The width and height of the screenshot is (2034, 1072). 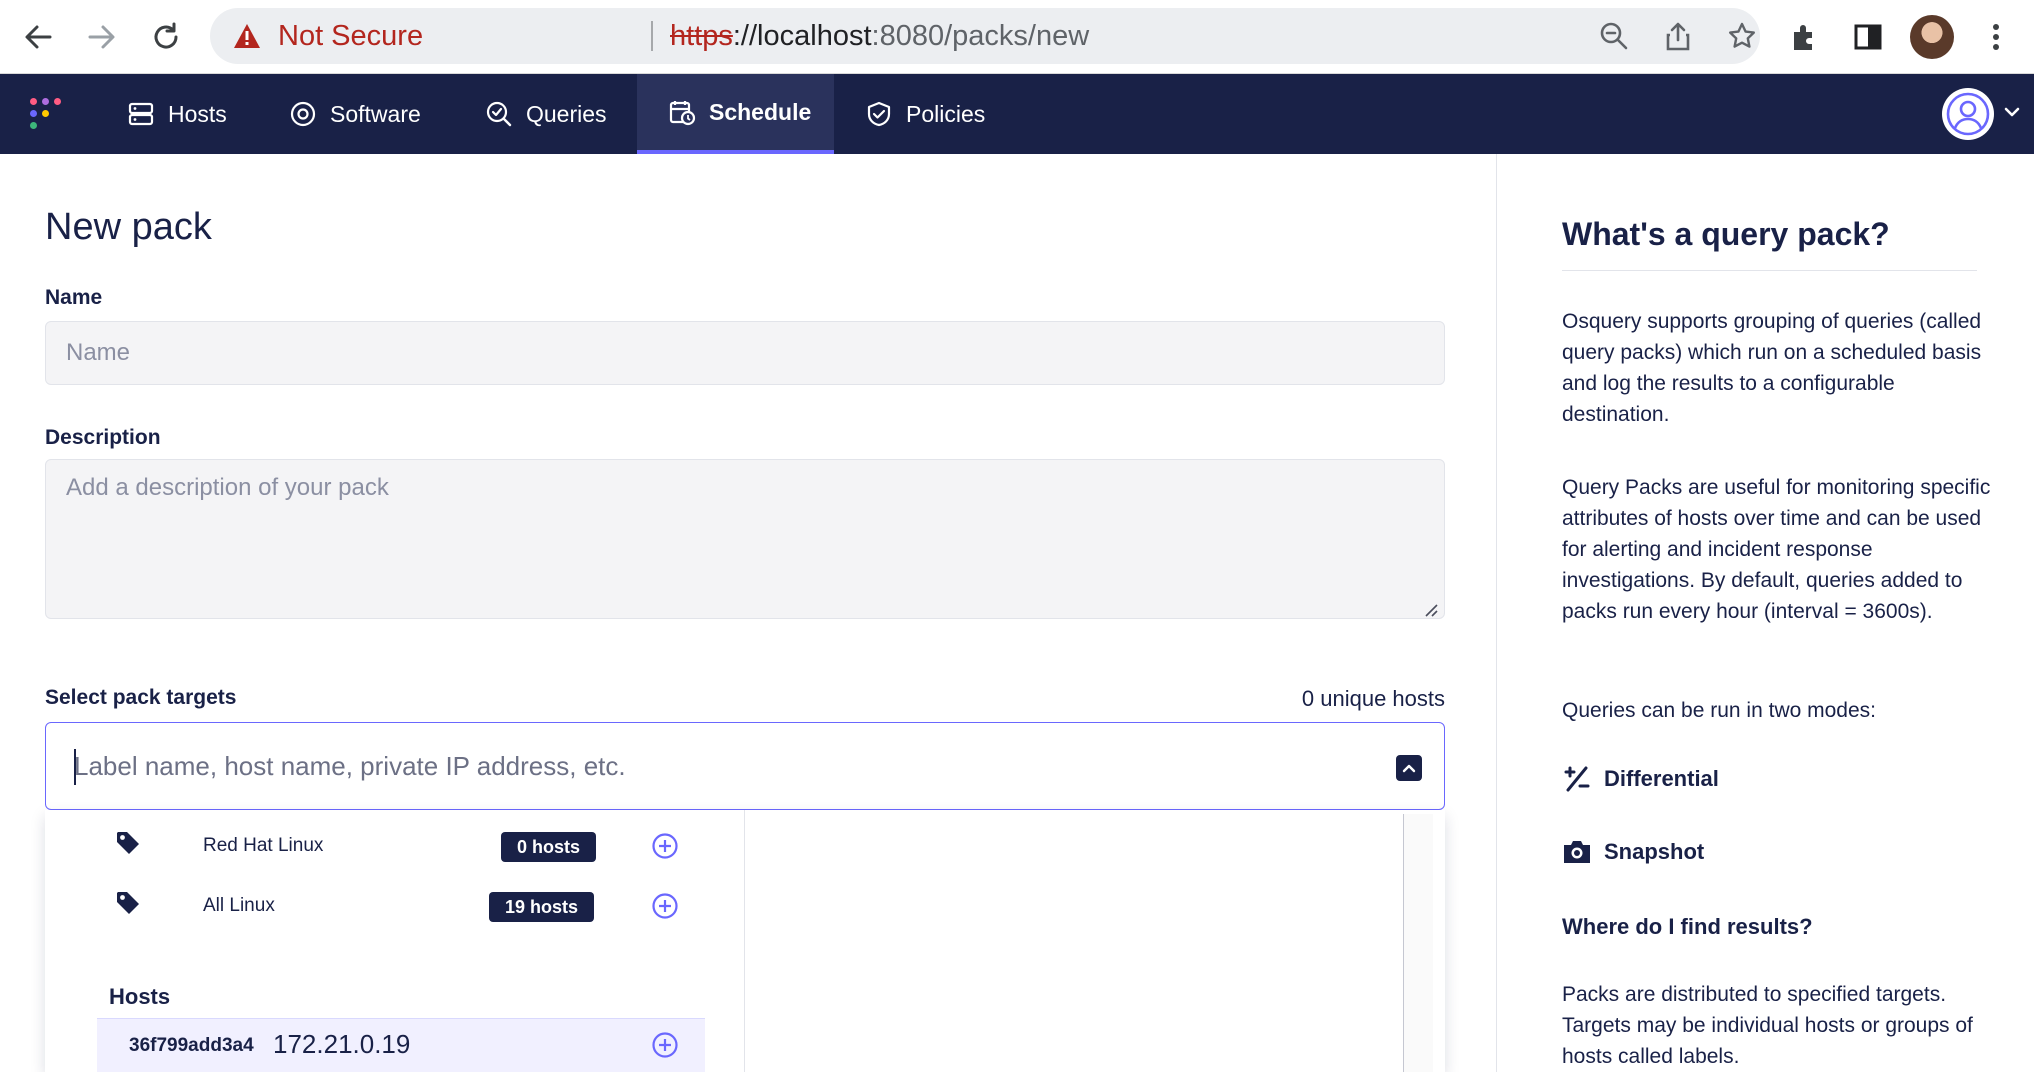 I want to click on mode-differential: Differential, so click(x=1640, y=779).